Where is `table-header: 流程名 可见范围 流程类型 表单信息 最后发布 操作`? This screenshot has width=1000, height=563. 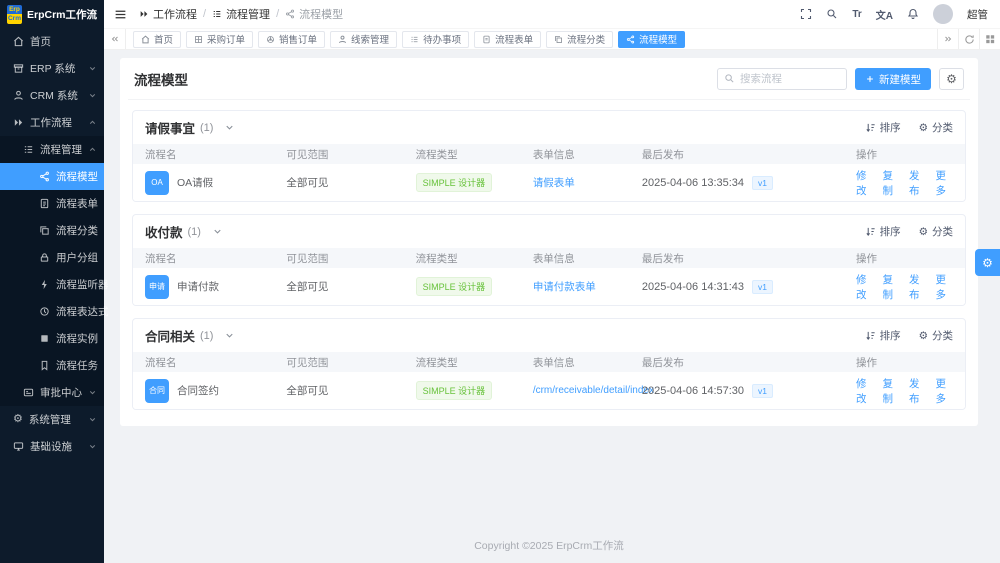
table-header: 流程名 可见范围 流程类型 表单信息 最后发布 操作 is located at coordinates (549, 258).